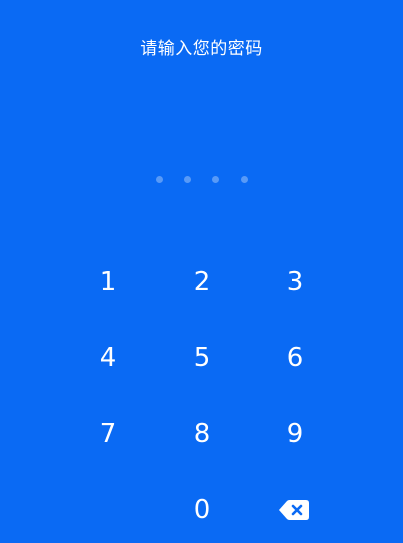  What do you see at coordinates (295, 282) in the screenshot?
I see `key-3: 3` at bounding box center [295, 282].